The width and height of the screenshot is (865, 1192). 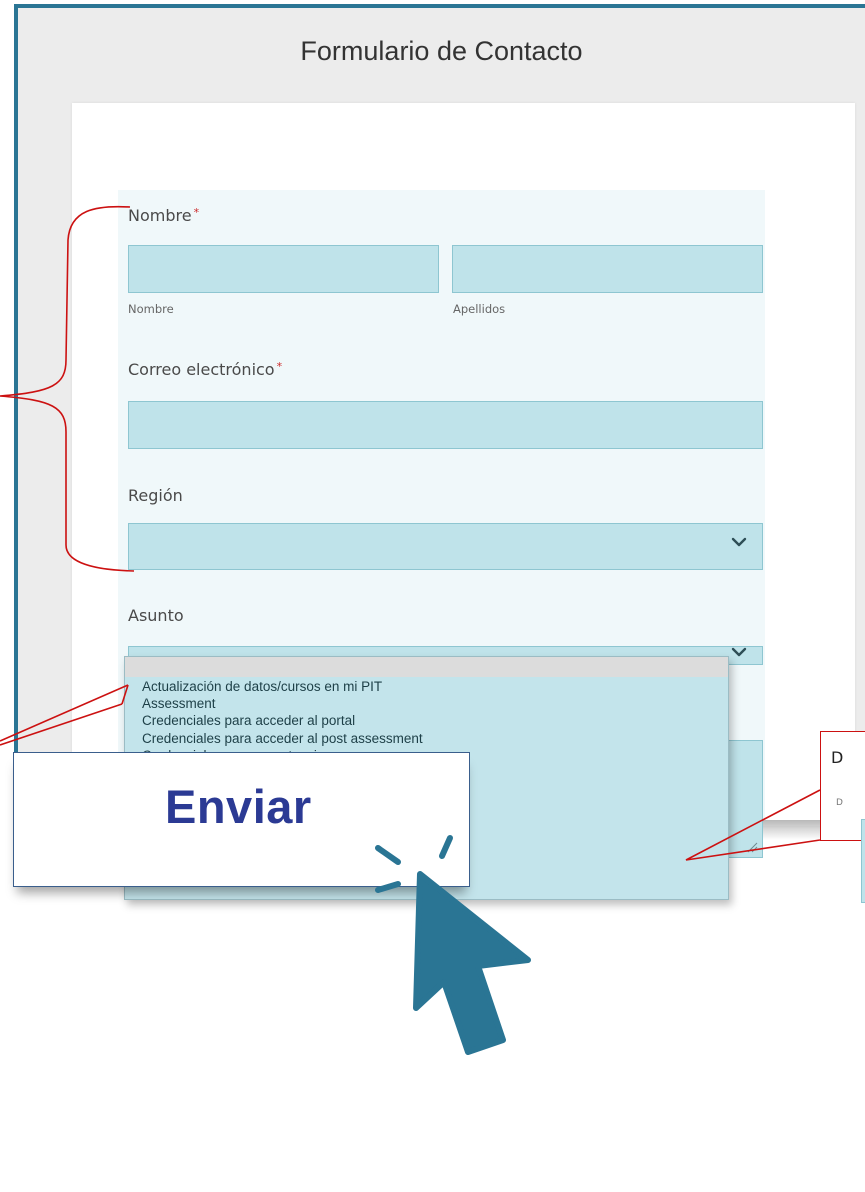 I want to click on subject-label: Asunto, so click(x=156, y=615).